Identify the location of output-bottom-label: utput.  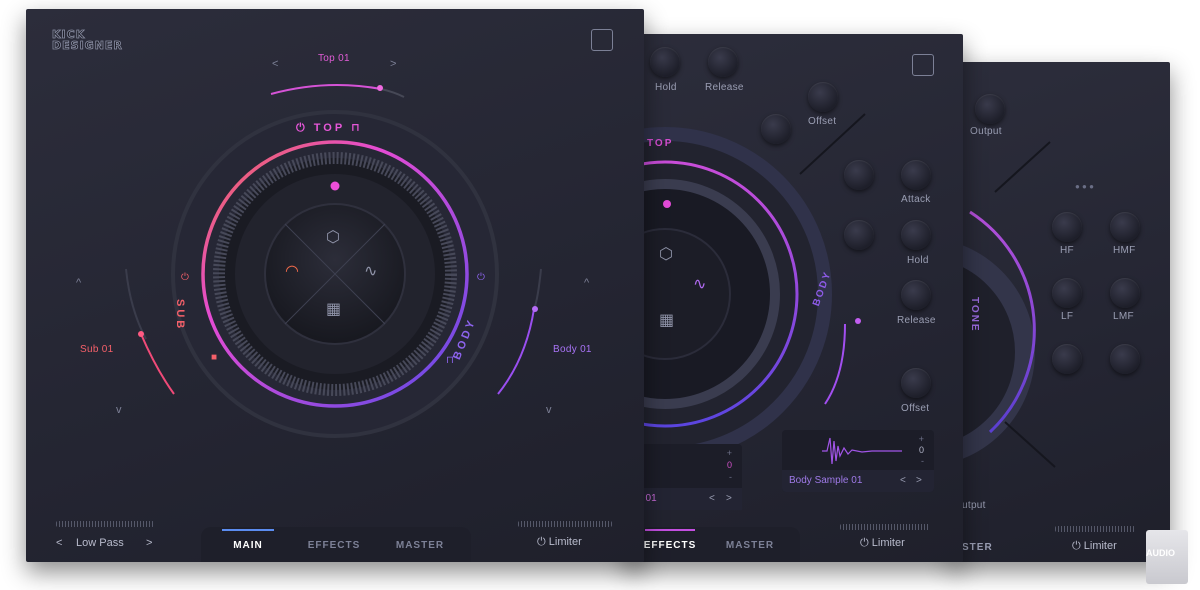
(974, 505).